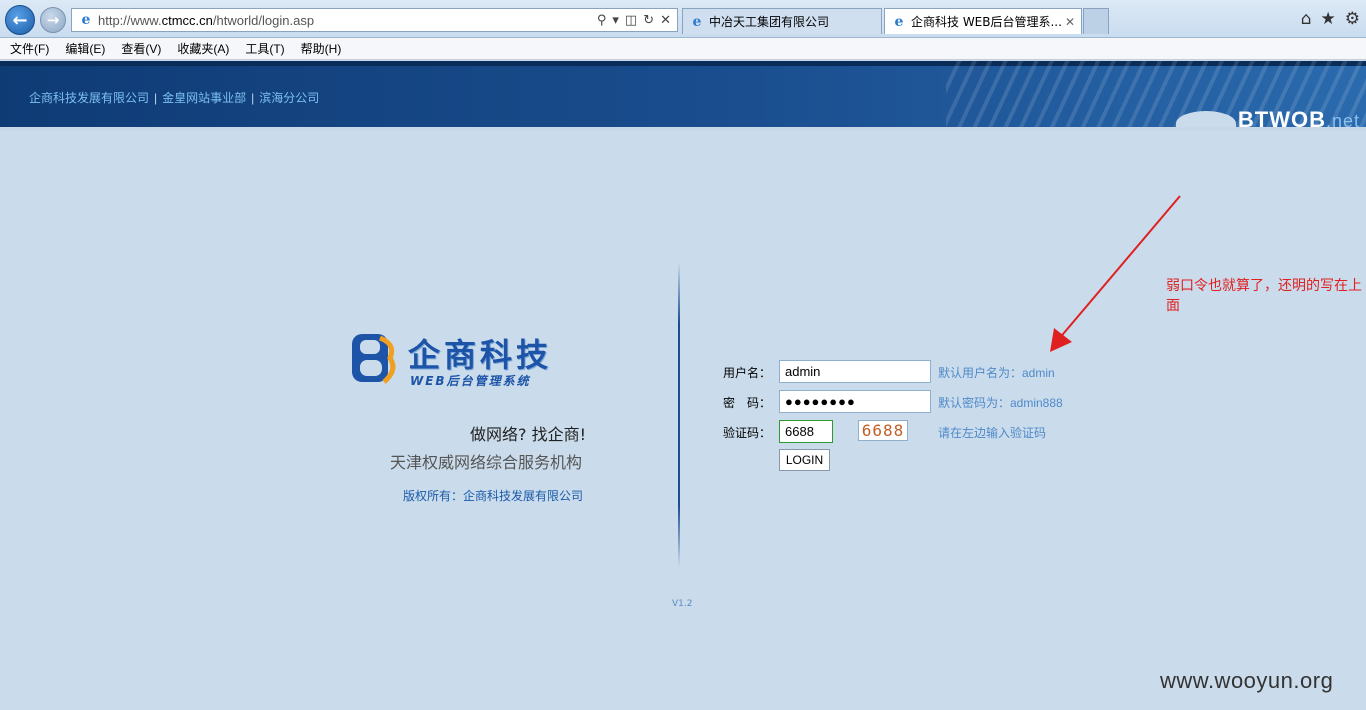 The image size is (1366, 710). I want to click on gear-icon: ⚙, so click(1352, 19).